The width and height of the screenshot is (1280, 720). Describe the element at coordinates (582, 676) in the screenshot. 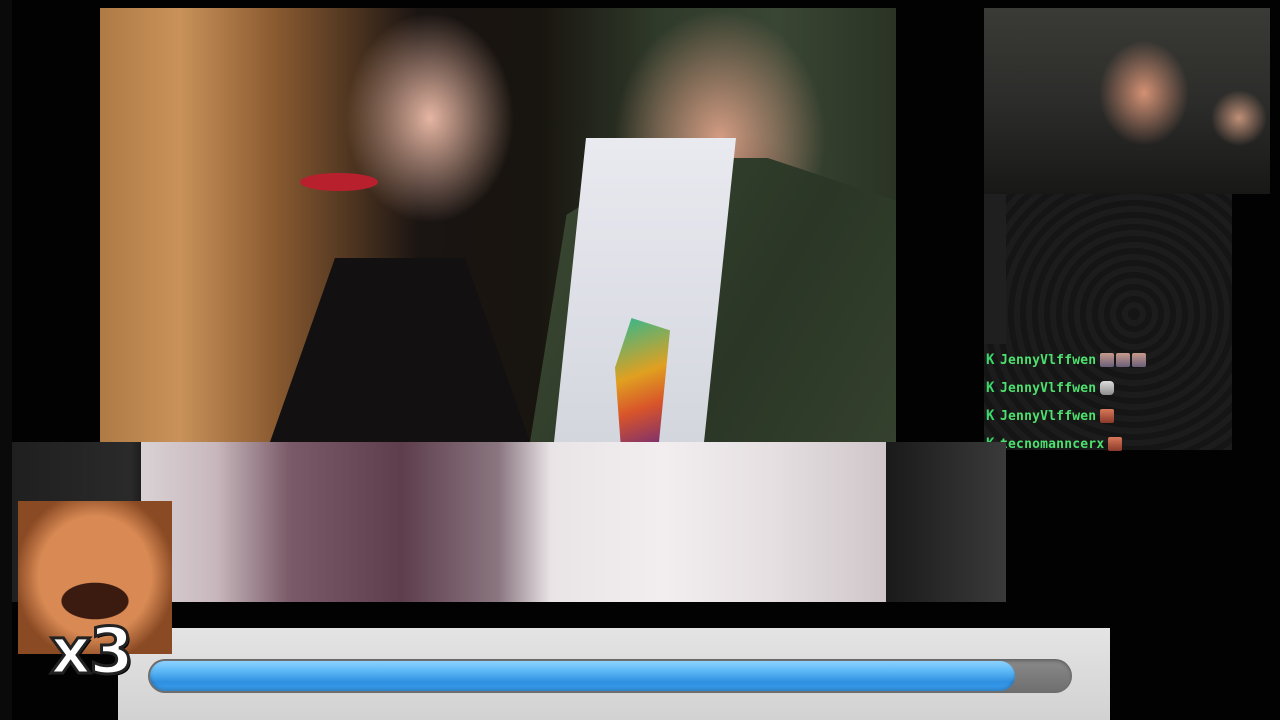

I see `progress-fill` at that location.